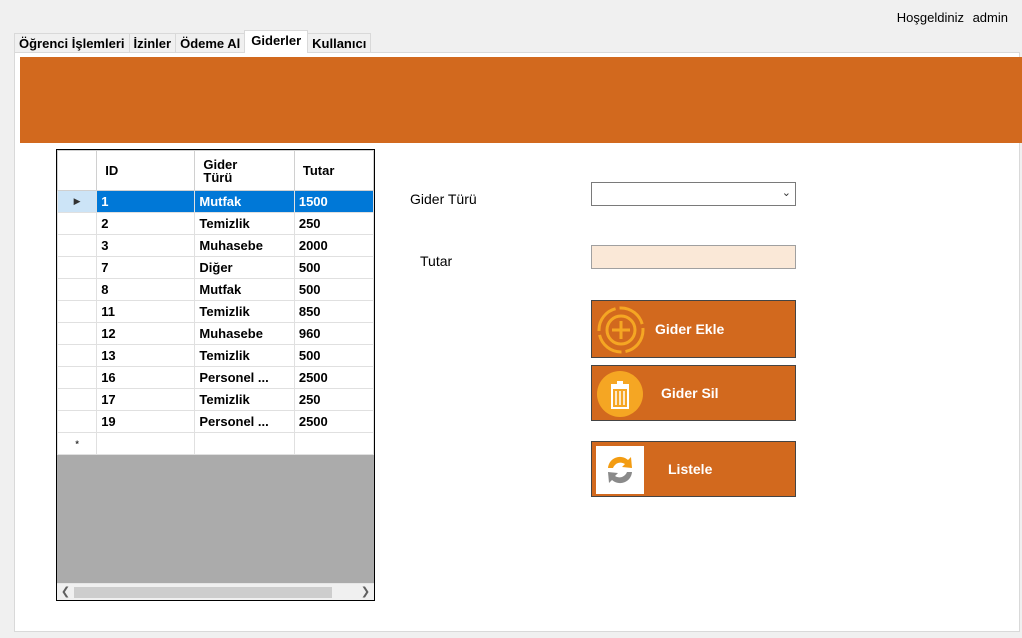 The width and height of the screenshot is (1022, 638). I want to click on new-row: *, so click(215, 443).